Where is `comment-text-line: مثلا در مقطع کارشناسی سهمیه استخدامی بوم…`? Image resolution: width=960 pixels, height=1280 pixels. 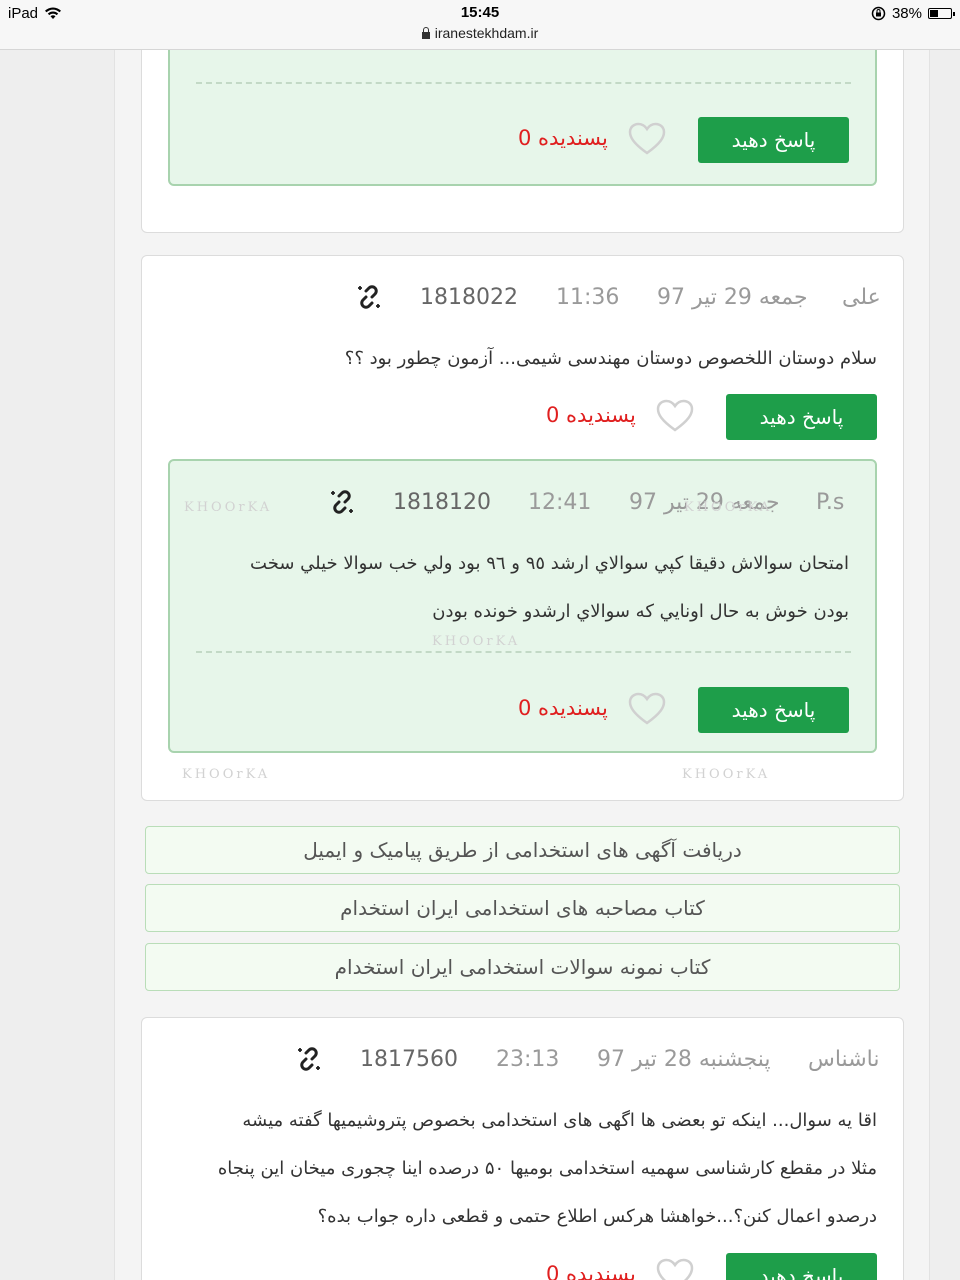 comment-text-line: مثلا در مقطع کارشناسی سهمیه استخدامی بوم… is located at coordinates (547, 1168).